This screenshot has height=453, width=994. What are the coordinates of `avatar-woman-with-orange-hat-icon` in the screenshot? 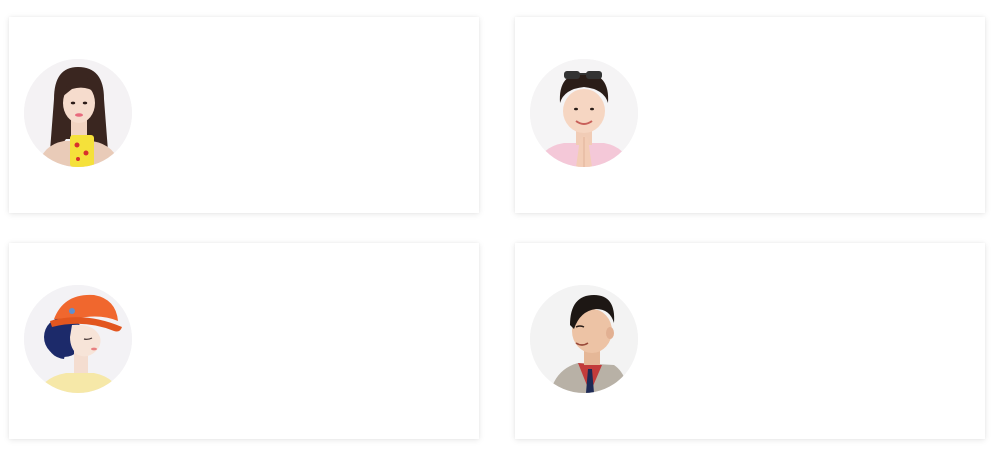 It's located at (78, 339).